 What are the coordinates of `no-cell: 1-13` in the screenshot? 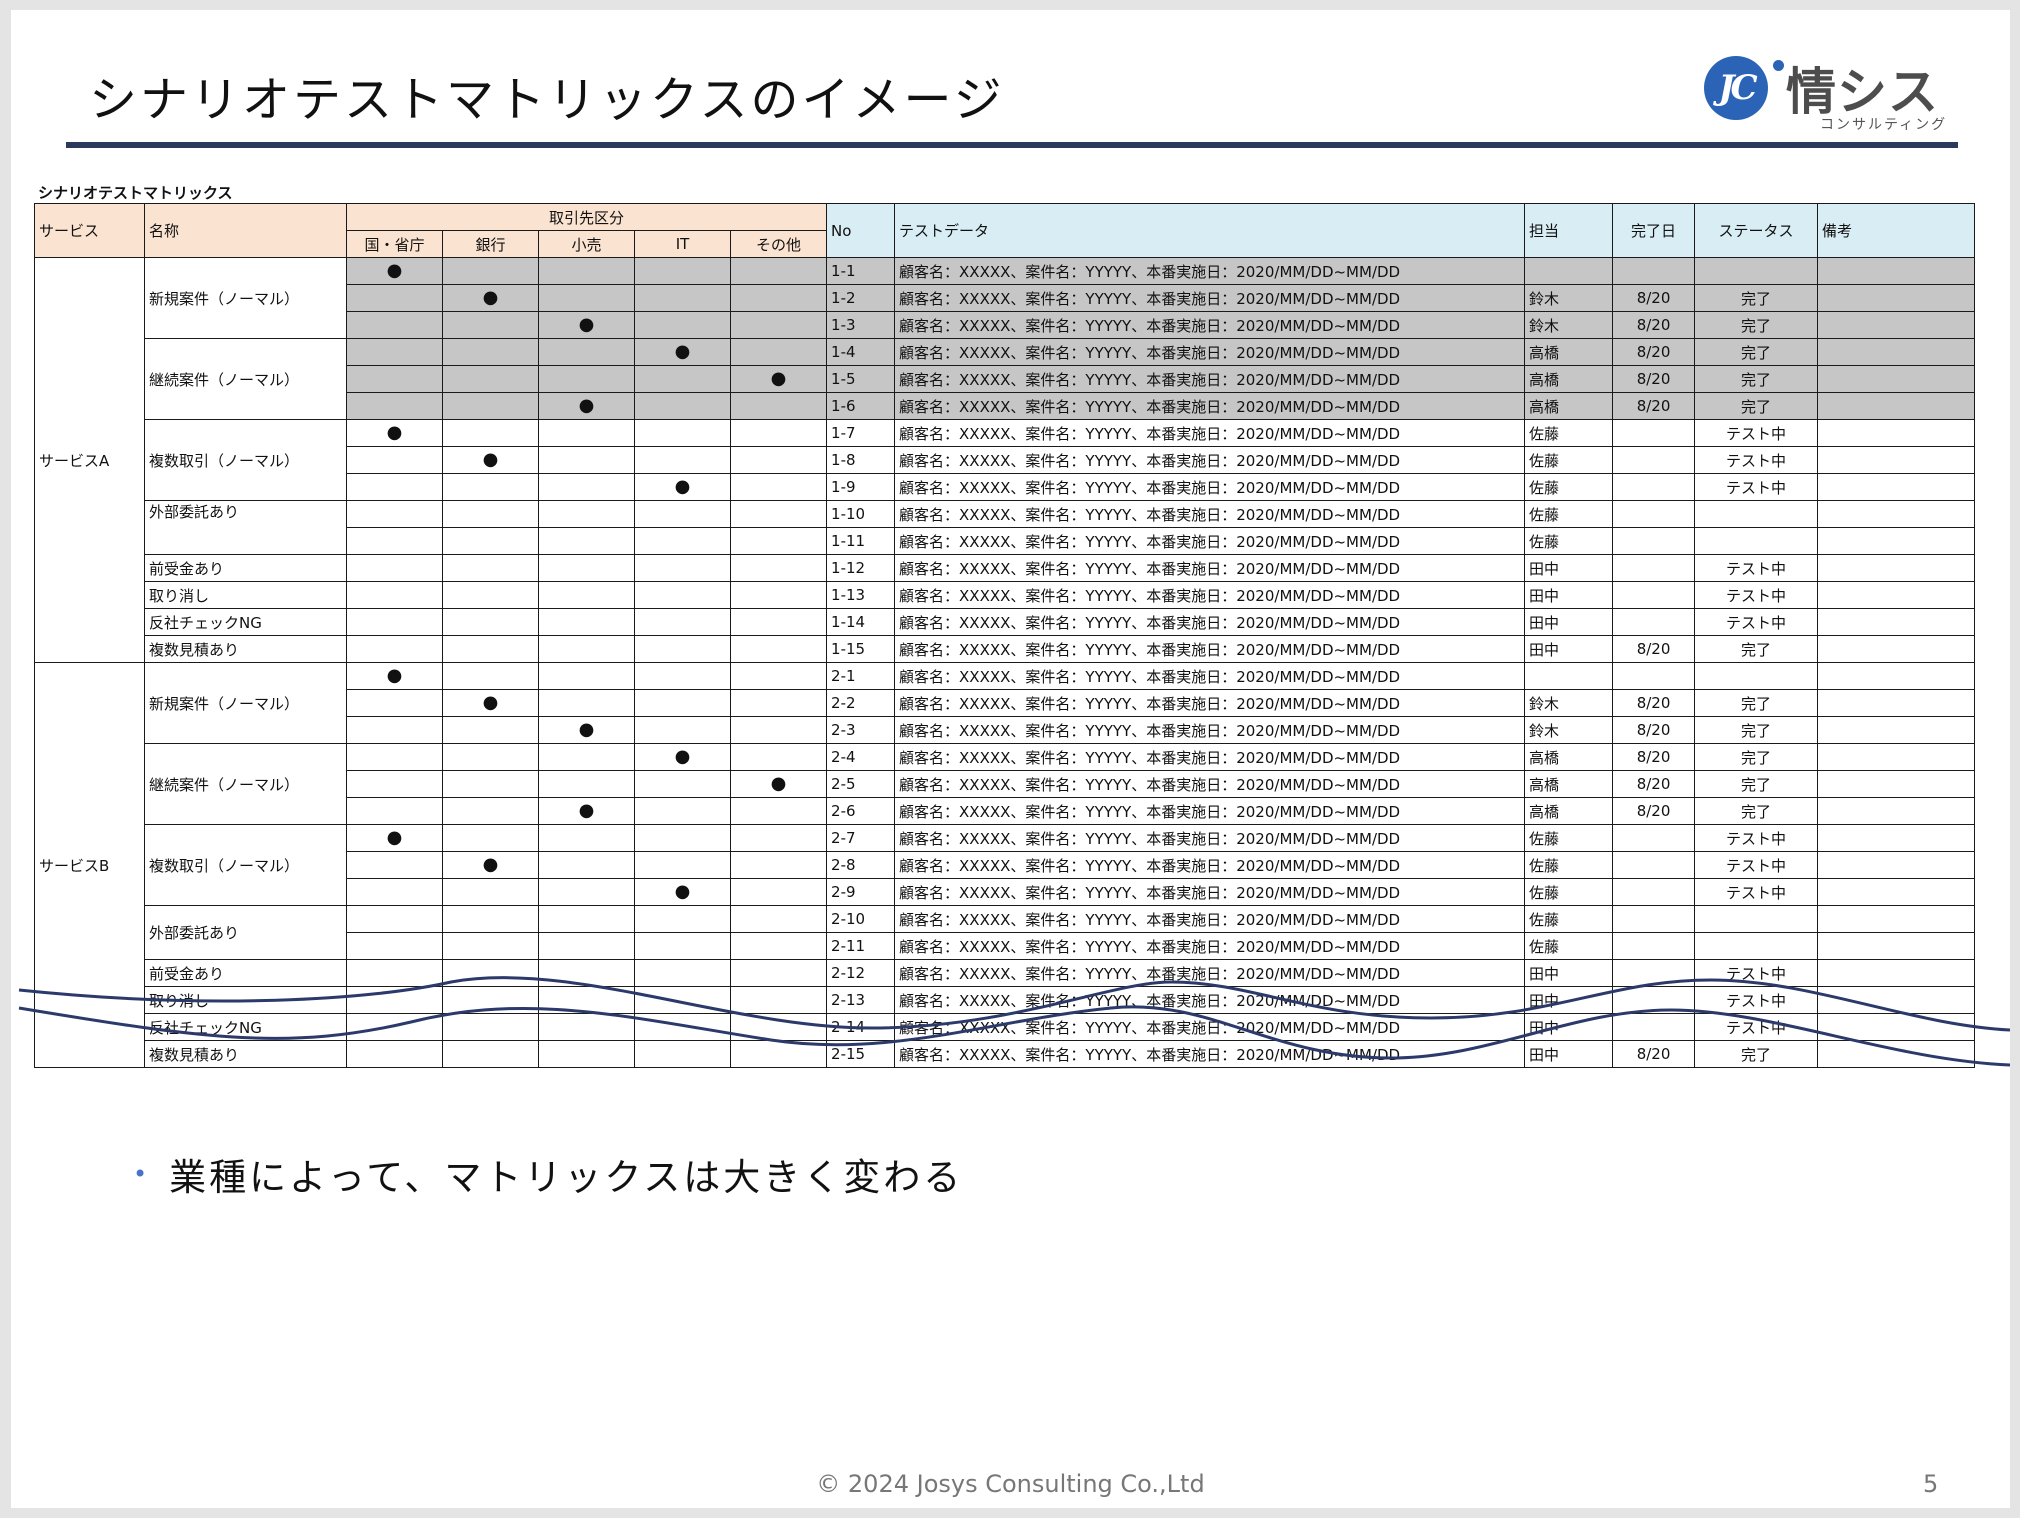 It's located at (861, 595).